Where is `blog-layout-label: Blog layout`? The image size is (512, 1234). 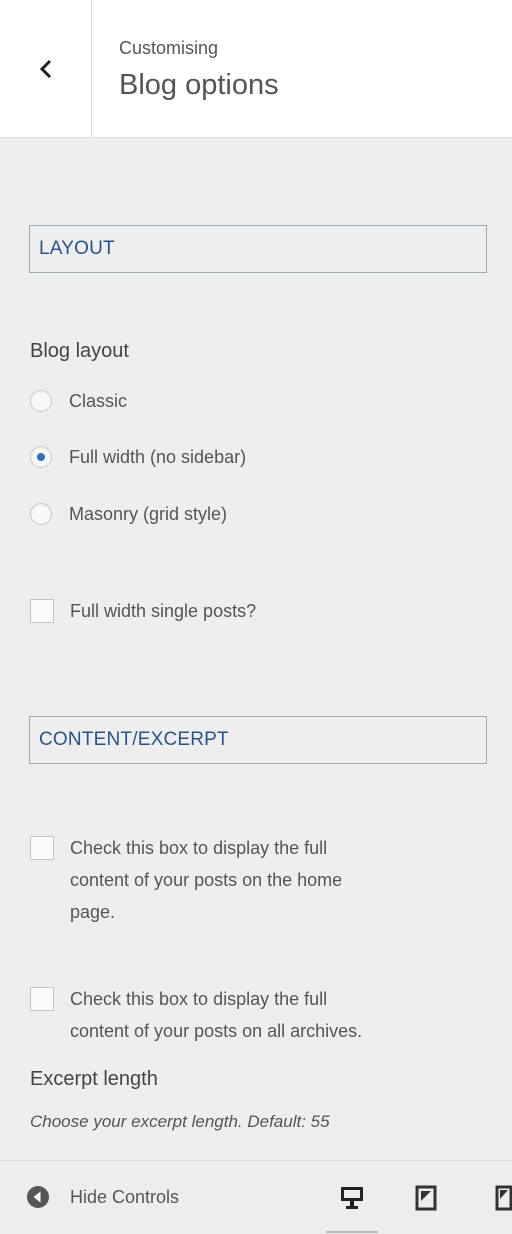
blog-layout-label: Blog layout is located at coordinates (79, 351).